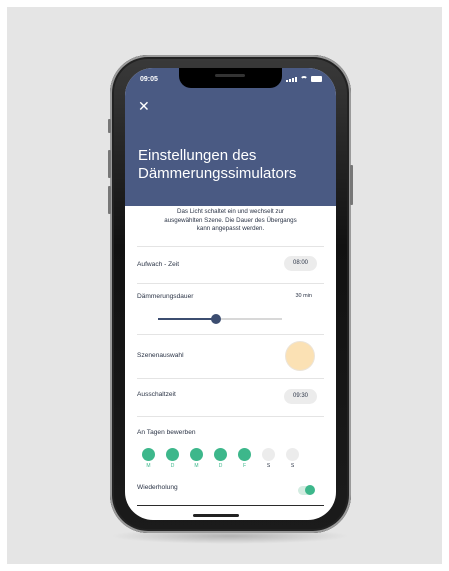 The height and width of the screenshot is (571, 449). Describe the element at coordinates (187, 319) in the screenshot. I see `duration-slider-fill` at that location.